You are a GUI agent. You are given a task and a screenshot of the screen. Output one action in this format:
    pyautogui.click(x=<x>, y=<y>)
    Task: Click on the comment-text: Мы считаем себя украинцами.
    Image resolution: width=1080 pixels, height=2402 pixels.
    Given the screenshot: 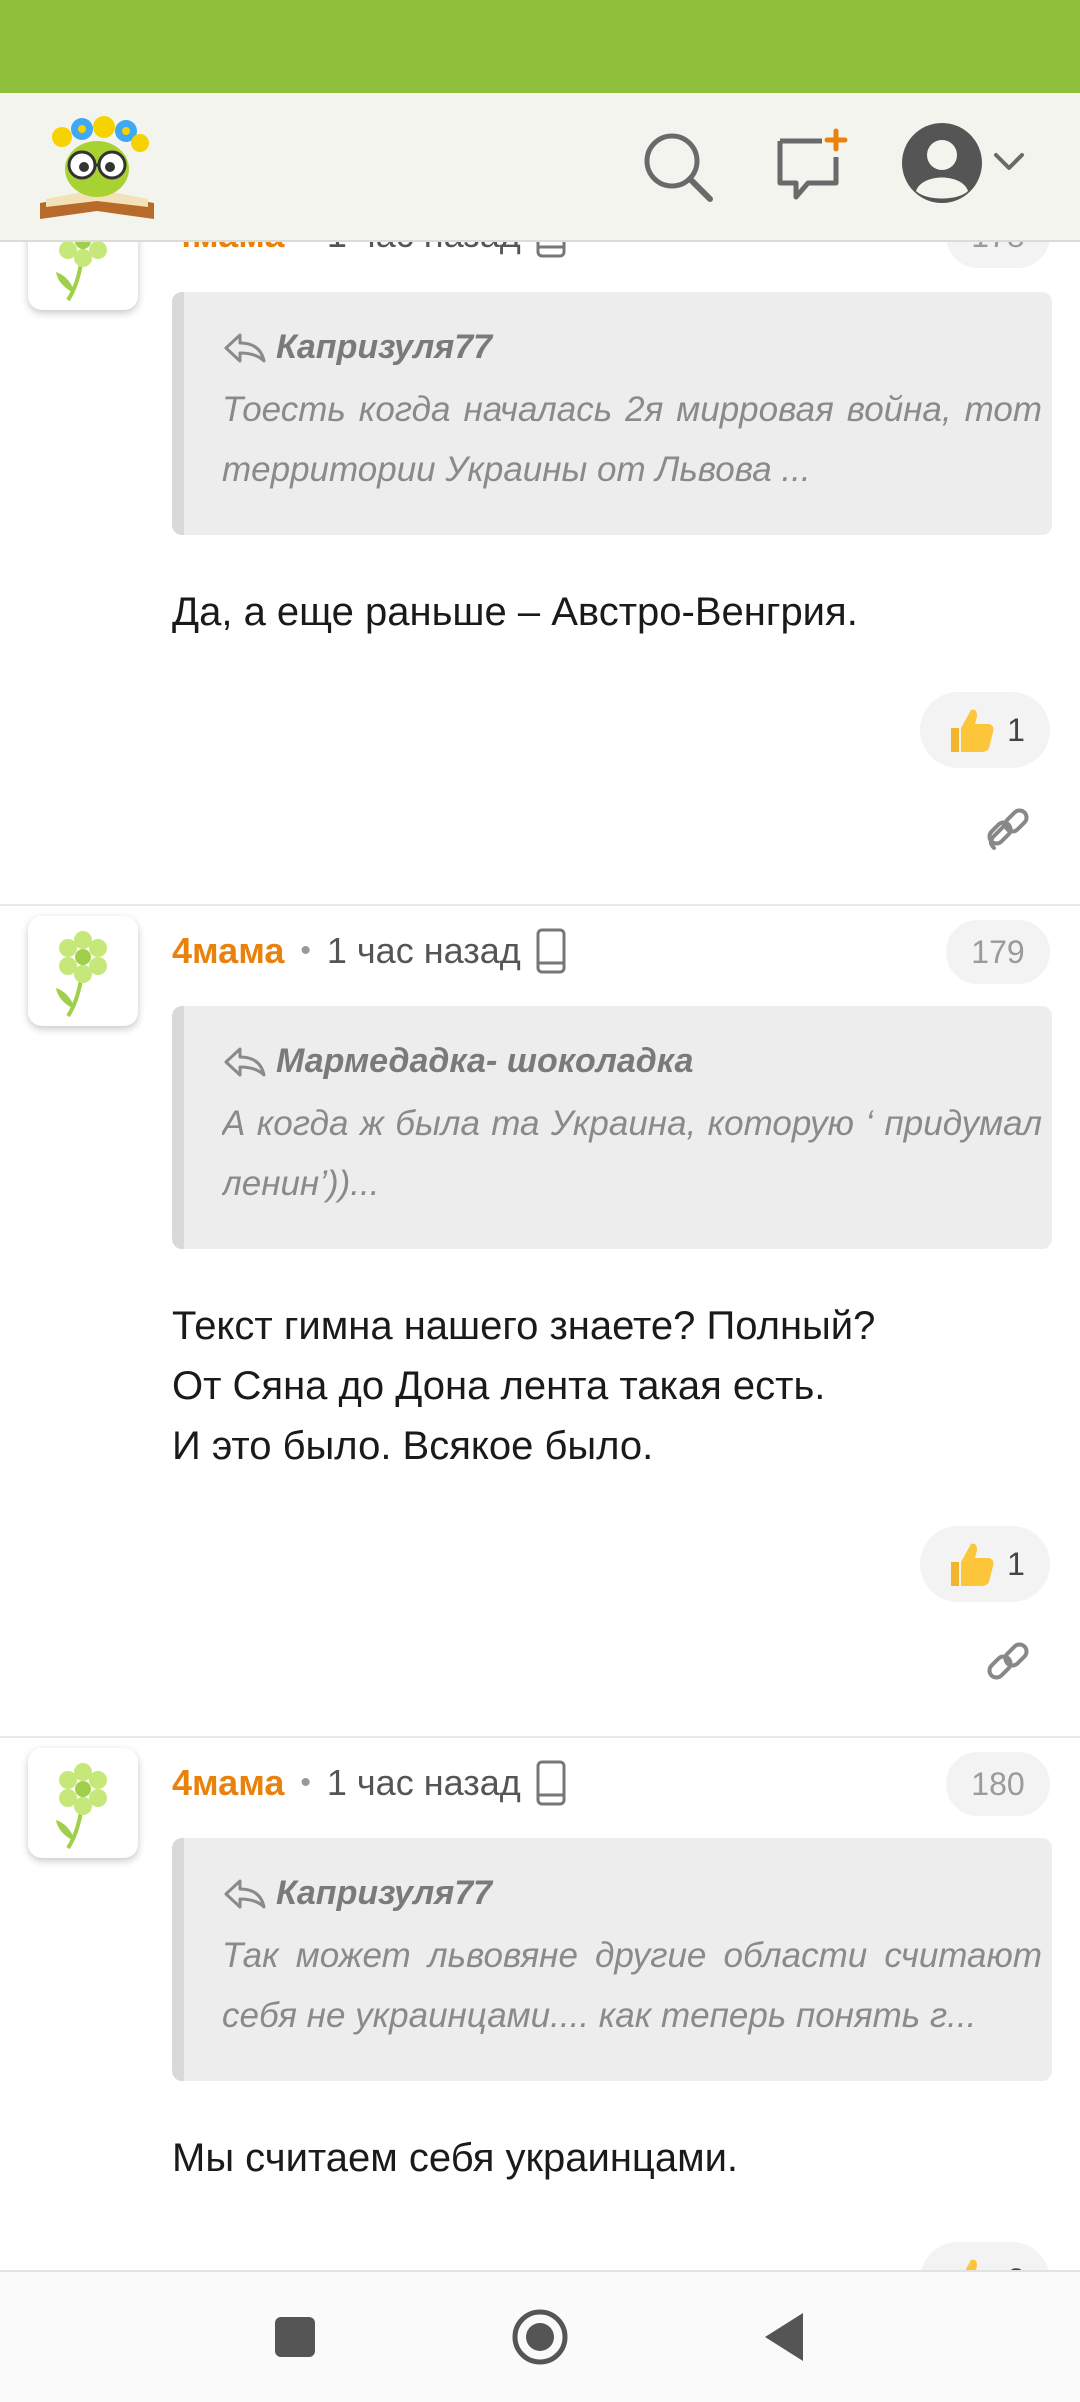 What is the action you would take?
    pyautogui.click(x=455, y=2158)
    